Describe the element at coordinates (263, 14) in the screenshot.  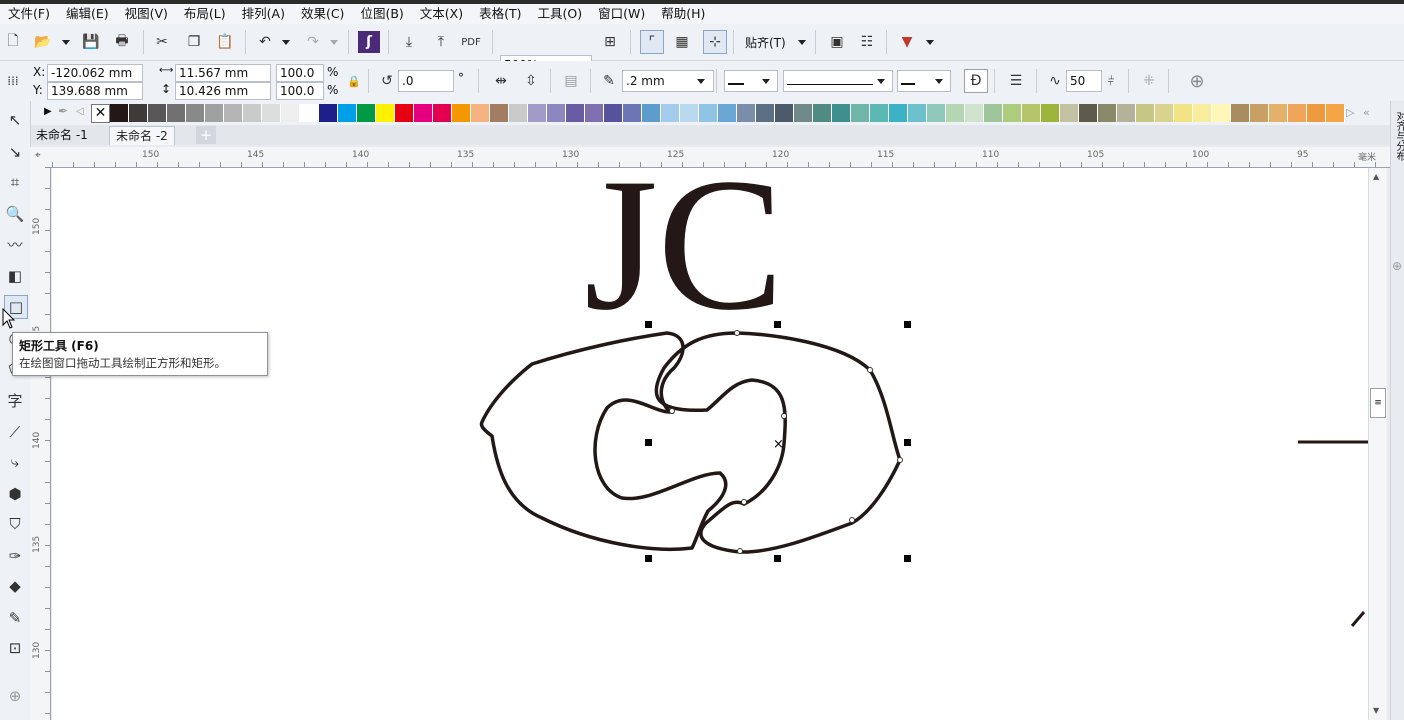
I see `menu-arrange: 排列(A)` at that location.